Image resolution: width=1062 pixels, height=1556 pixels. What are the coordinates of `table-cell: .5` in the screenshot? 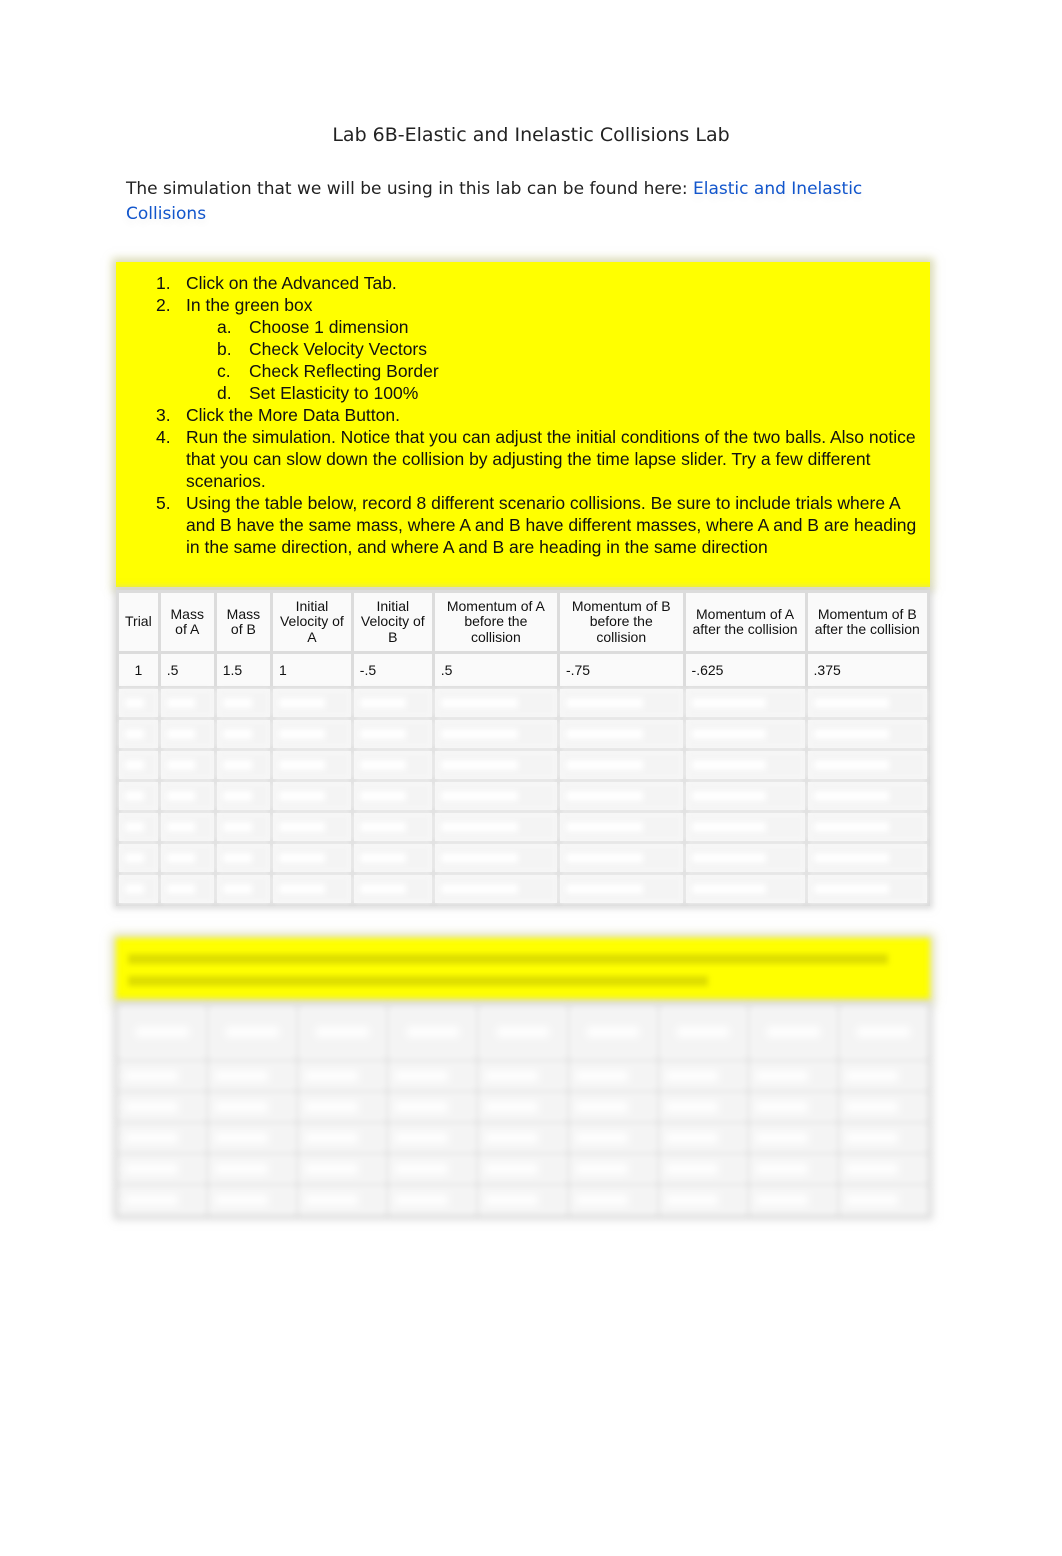 It's located at (187, 670).